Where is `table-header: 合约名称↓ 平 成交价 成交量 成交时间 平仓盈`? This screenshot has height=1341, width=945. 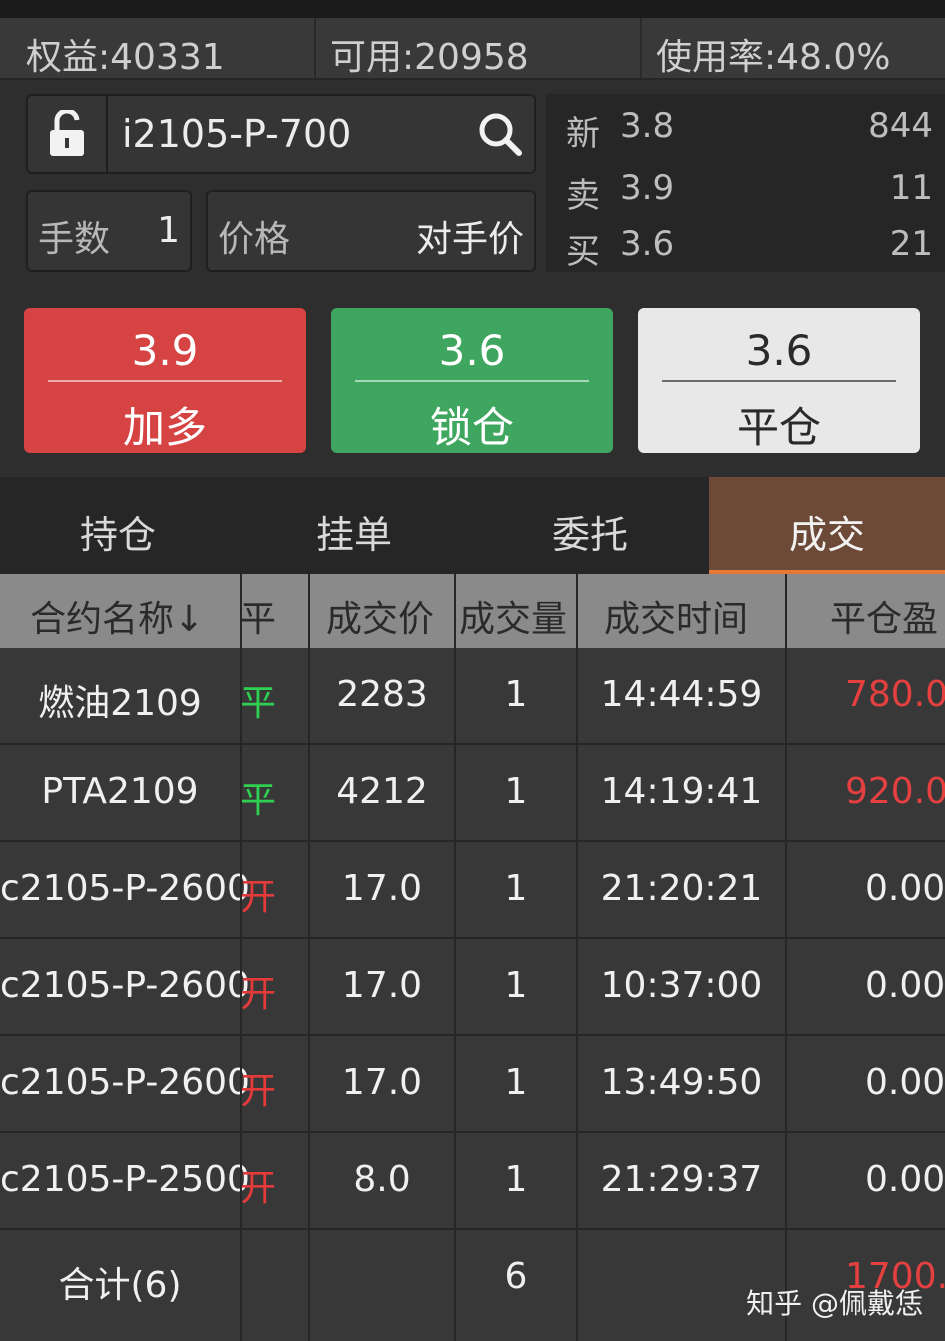
table-header: 合约名称↓ 平 成交价 成交量 成交时间 平仓盈 is located at coordinates (472, 611).